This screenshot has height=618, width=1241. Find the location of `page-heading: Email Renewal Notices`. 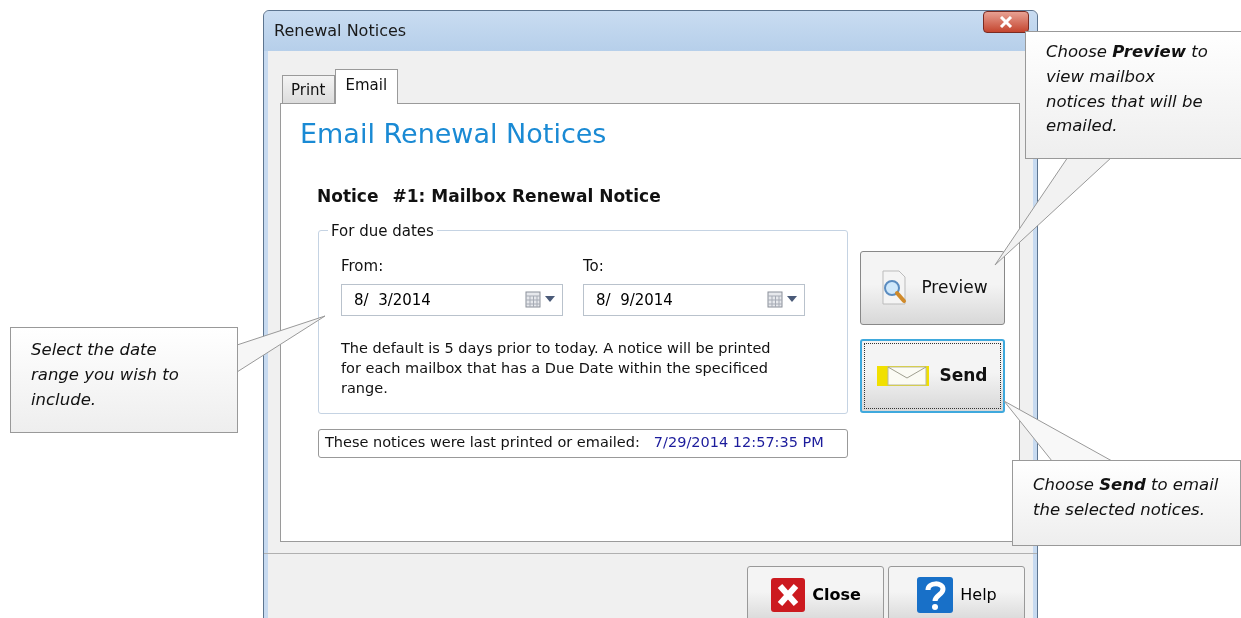

page-heading: Email Renewal Notices is located at coordinates (453, 134).